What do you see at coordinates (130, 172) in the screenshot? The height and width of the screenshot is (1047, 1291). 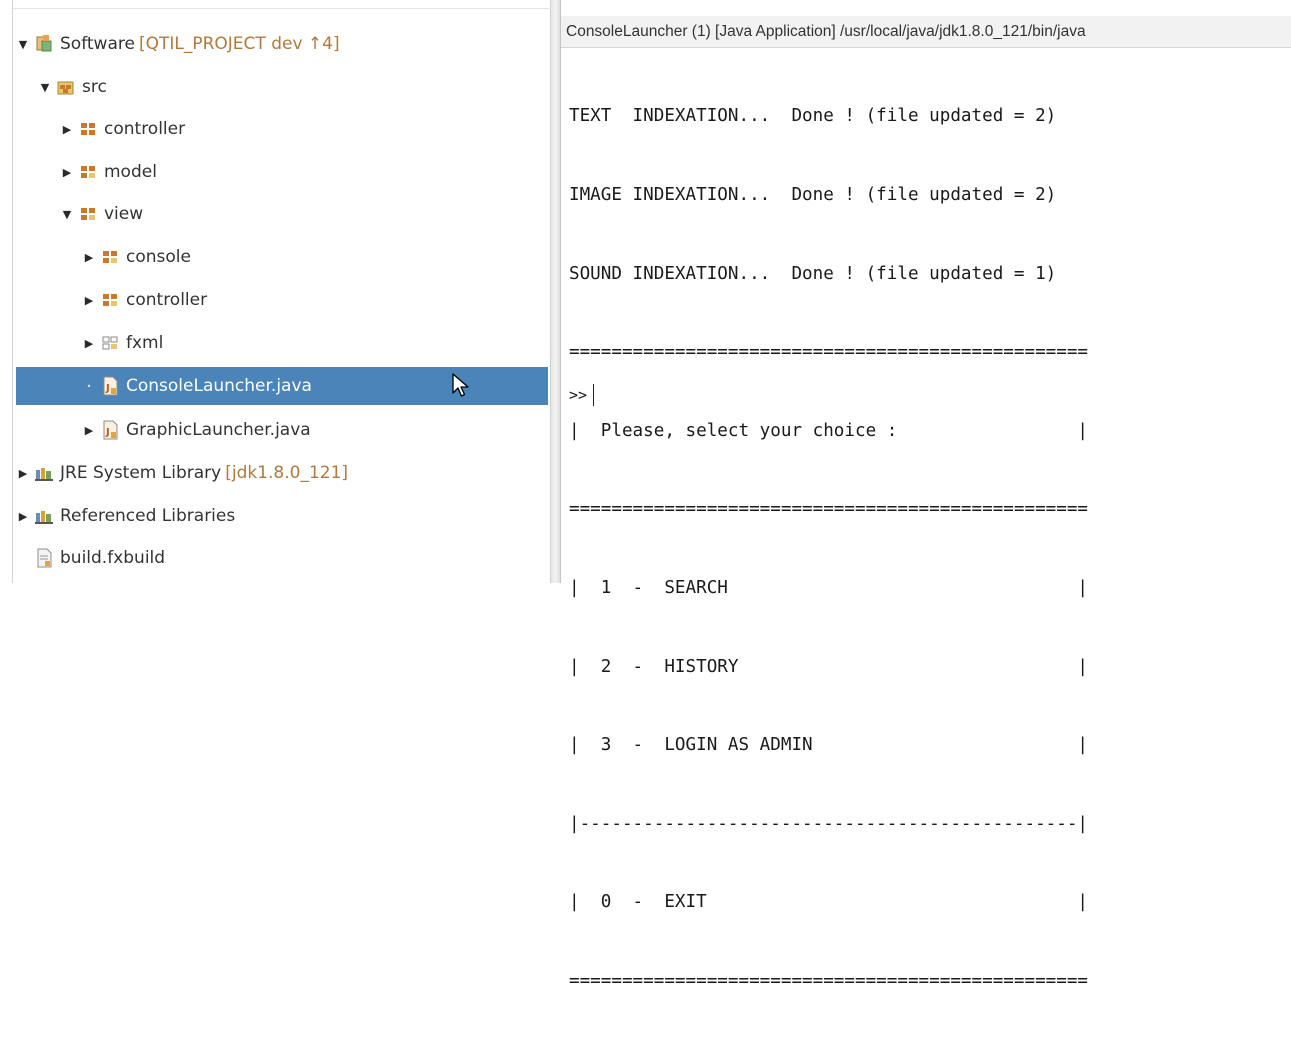 I see `tree-item-label: model` at bounding box center [130, 172].